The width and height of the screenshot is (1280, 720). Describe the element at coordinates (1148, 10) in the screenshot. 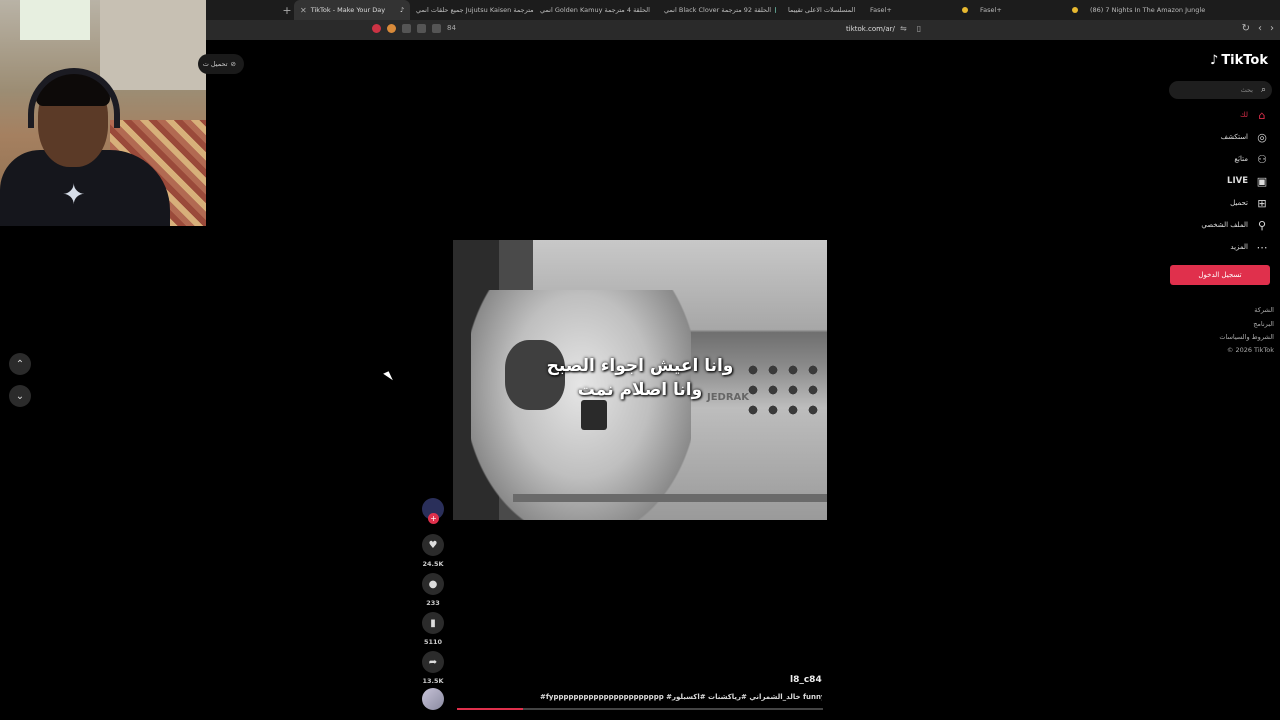

I see `tab-title: (86) 7 Nights In The Amazon Jungle` at that location.